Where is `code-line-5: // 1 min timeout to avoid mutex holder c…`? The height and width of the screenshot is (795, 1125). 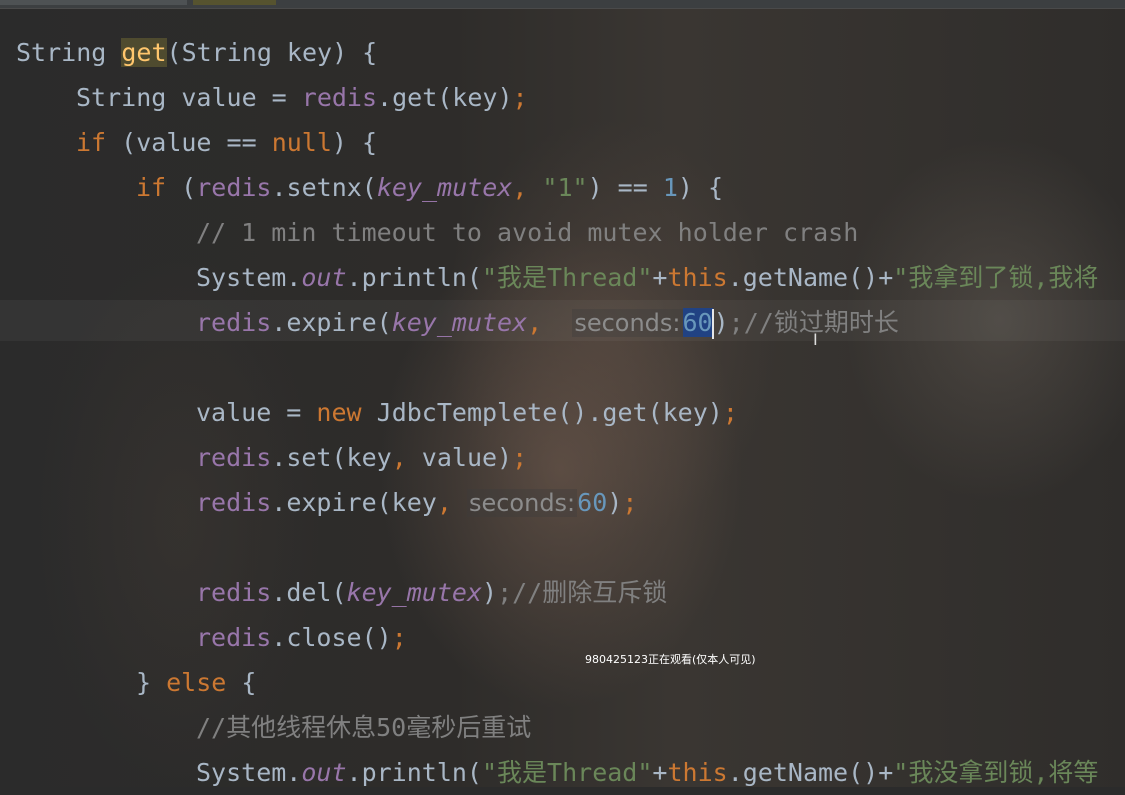 code-line-5: // 1 min timeout to avoid mutex holder c… is located at coordinates (527, 232).